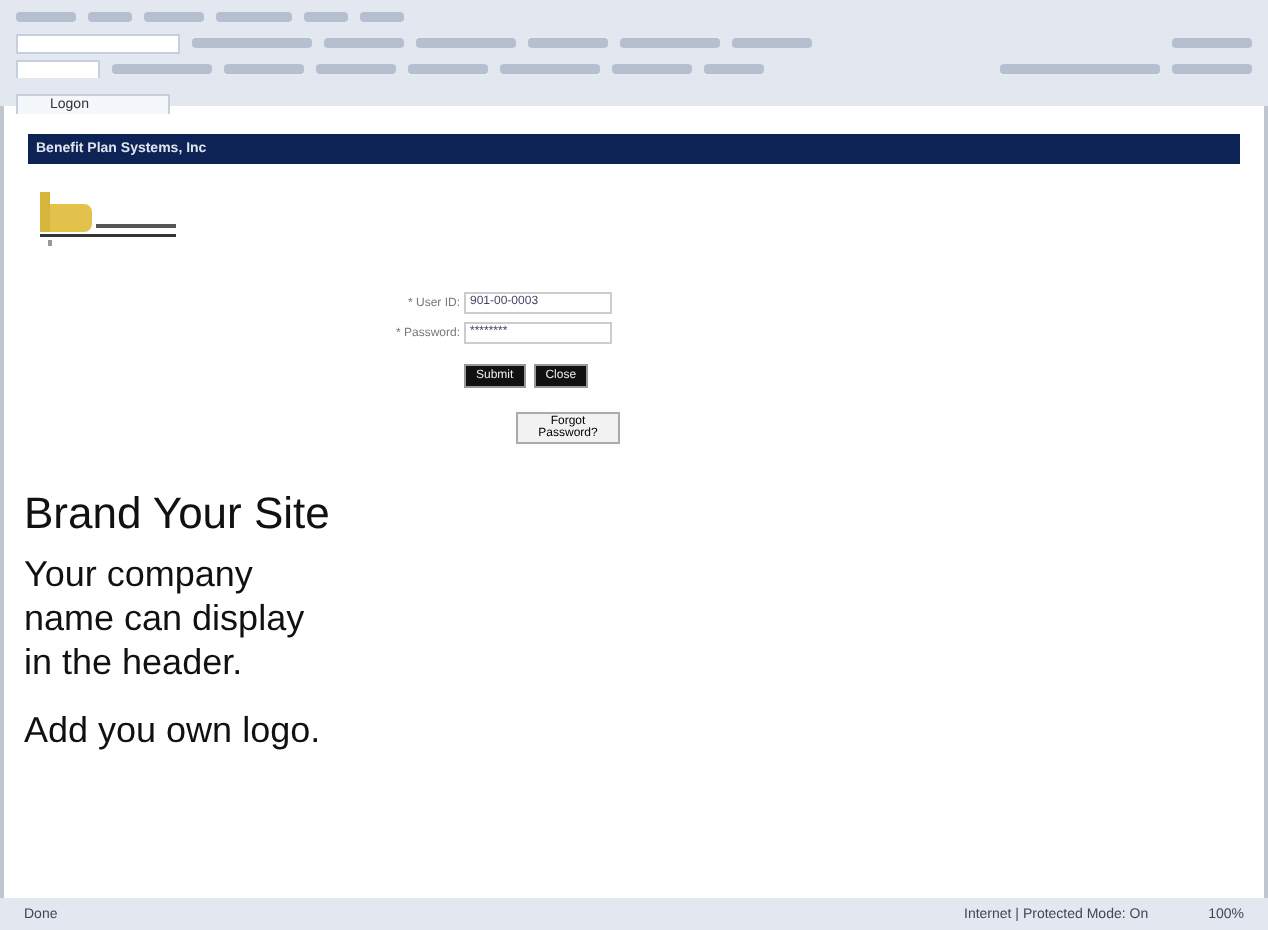  Describe the element at coordinates (108, 218) in the screenshot. I see `logo-drawing` at that location.